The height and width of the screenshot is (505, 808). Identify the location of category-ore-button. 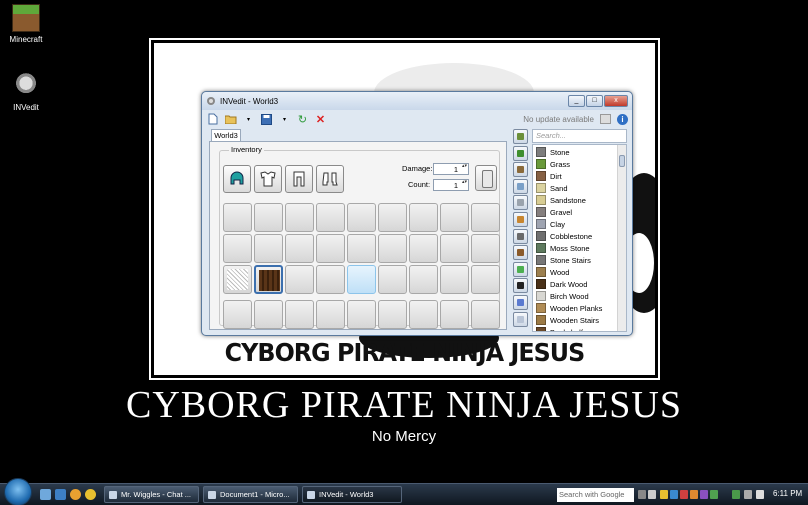
(520, 236).